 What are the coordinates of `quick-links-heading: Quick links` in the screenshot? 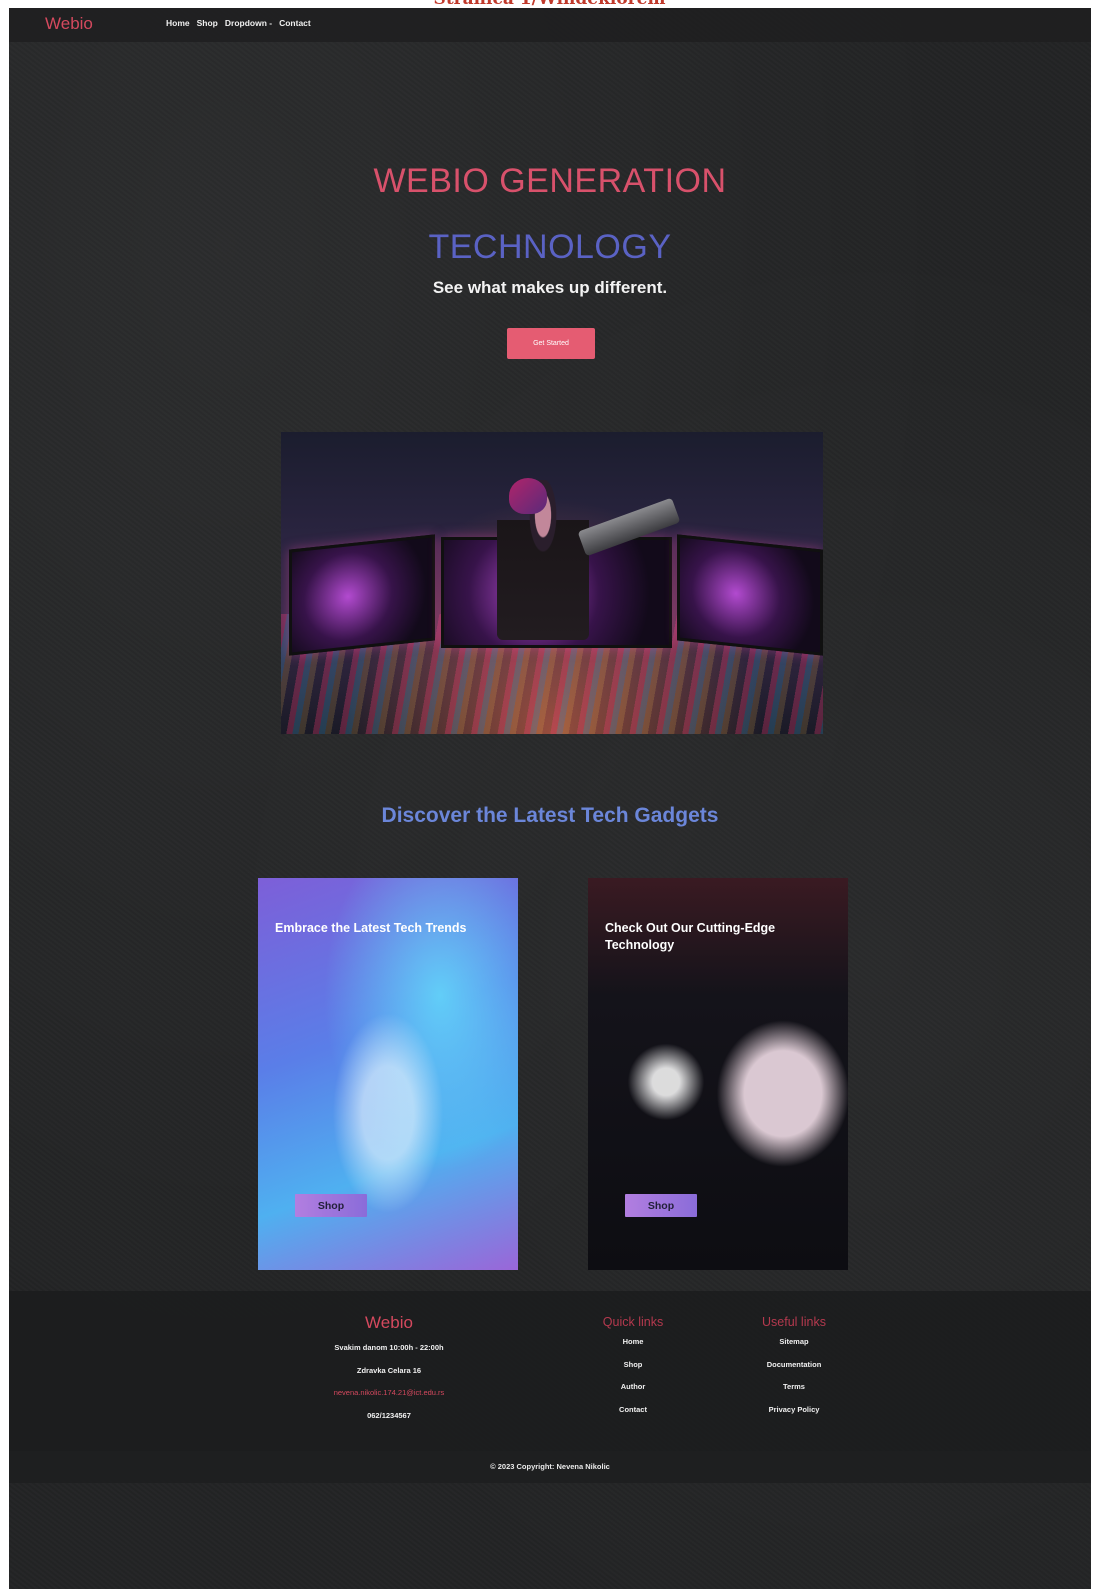 It's located at (633, 1322).